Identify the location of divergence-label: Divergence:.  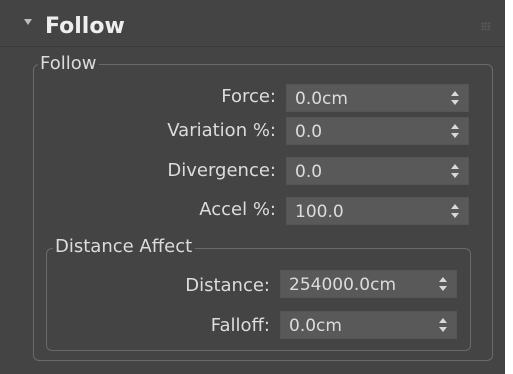
(221, 170).